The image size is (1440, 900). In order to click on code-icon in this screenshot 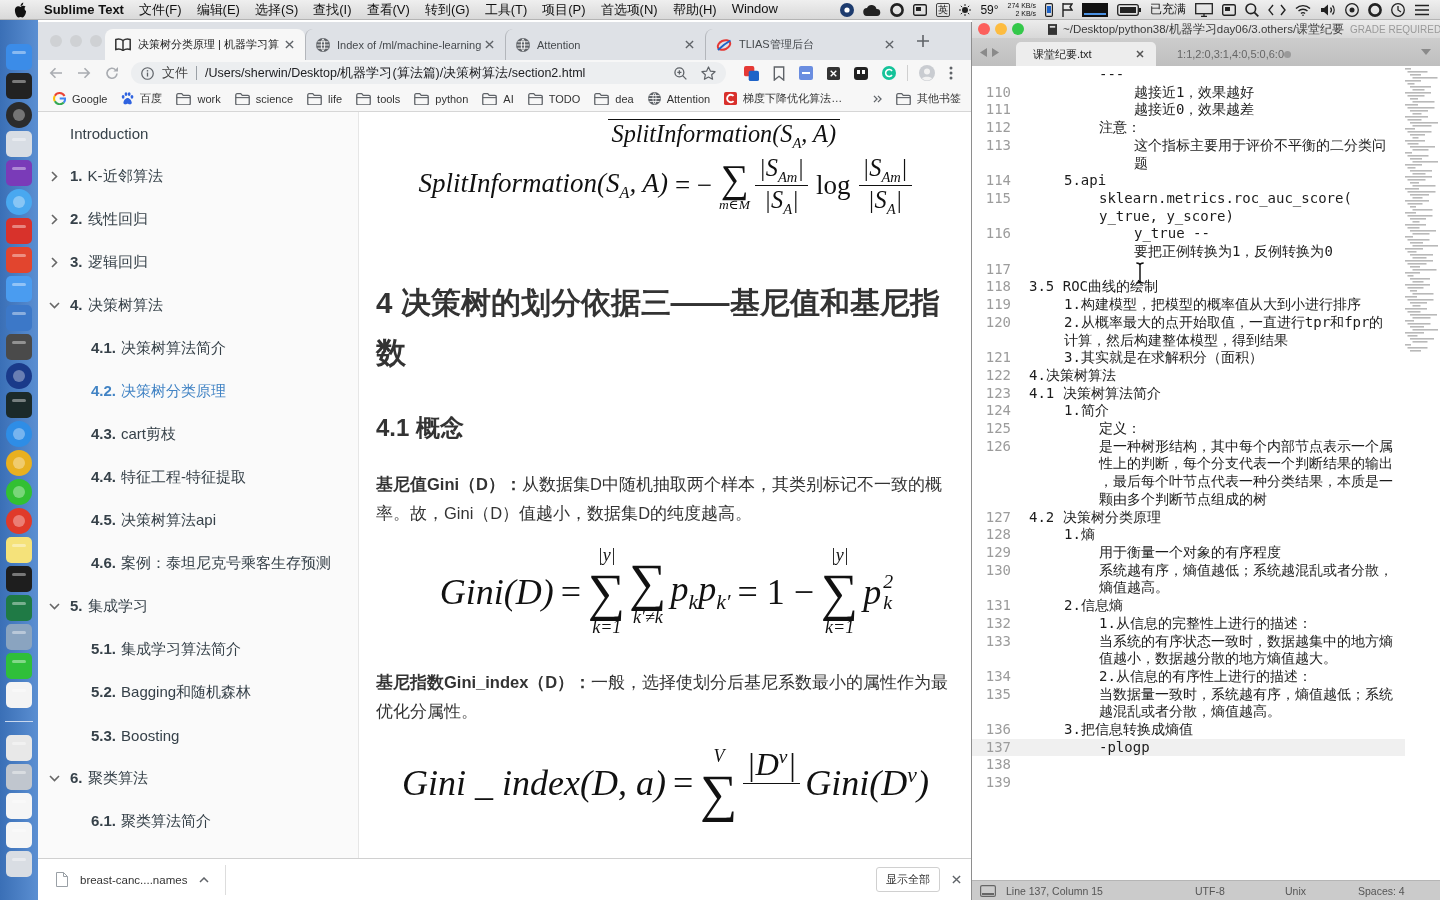, I will do `click(1277, 9)`.